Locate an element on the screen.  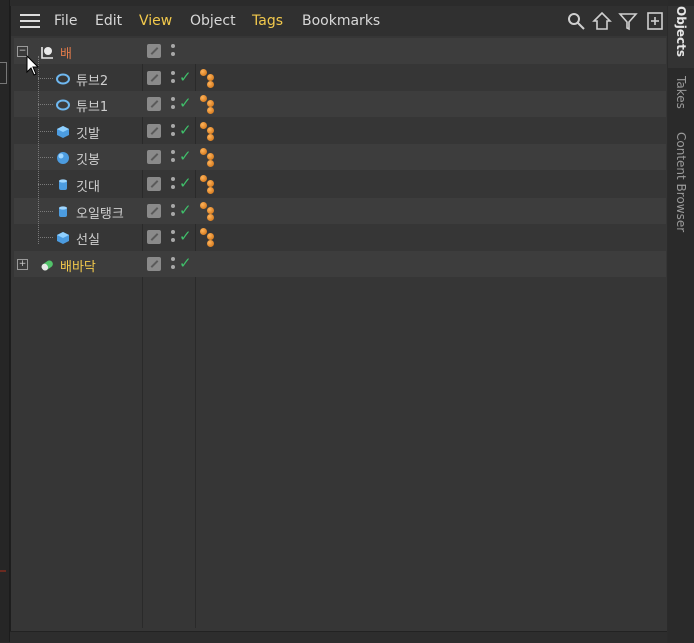
tree-connector-vertical is located at coordinates (38, 150).